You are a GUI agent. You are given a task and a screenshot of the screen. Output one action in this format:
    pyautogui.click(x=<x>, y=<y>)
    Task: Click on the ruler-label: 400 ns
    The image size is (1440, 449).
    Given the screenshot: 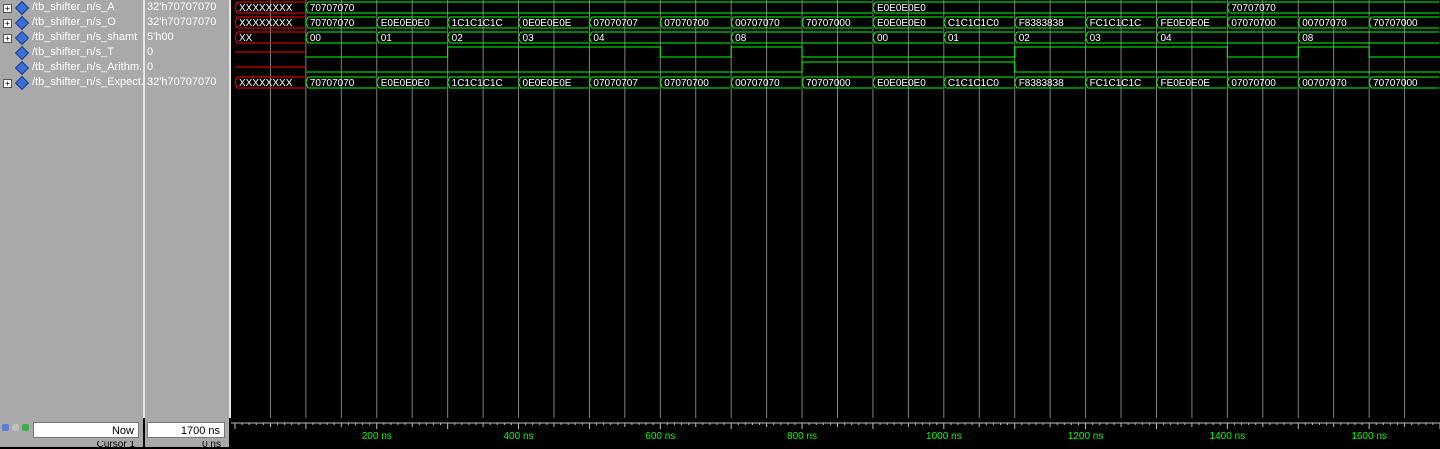 What is the action you would take?
    pyautogui.click(x=519, y=436)
    